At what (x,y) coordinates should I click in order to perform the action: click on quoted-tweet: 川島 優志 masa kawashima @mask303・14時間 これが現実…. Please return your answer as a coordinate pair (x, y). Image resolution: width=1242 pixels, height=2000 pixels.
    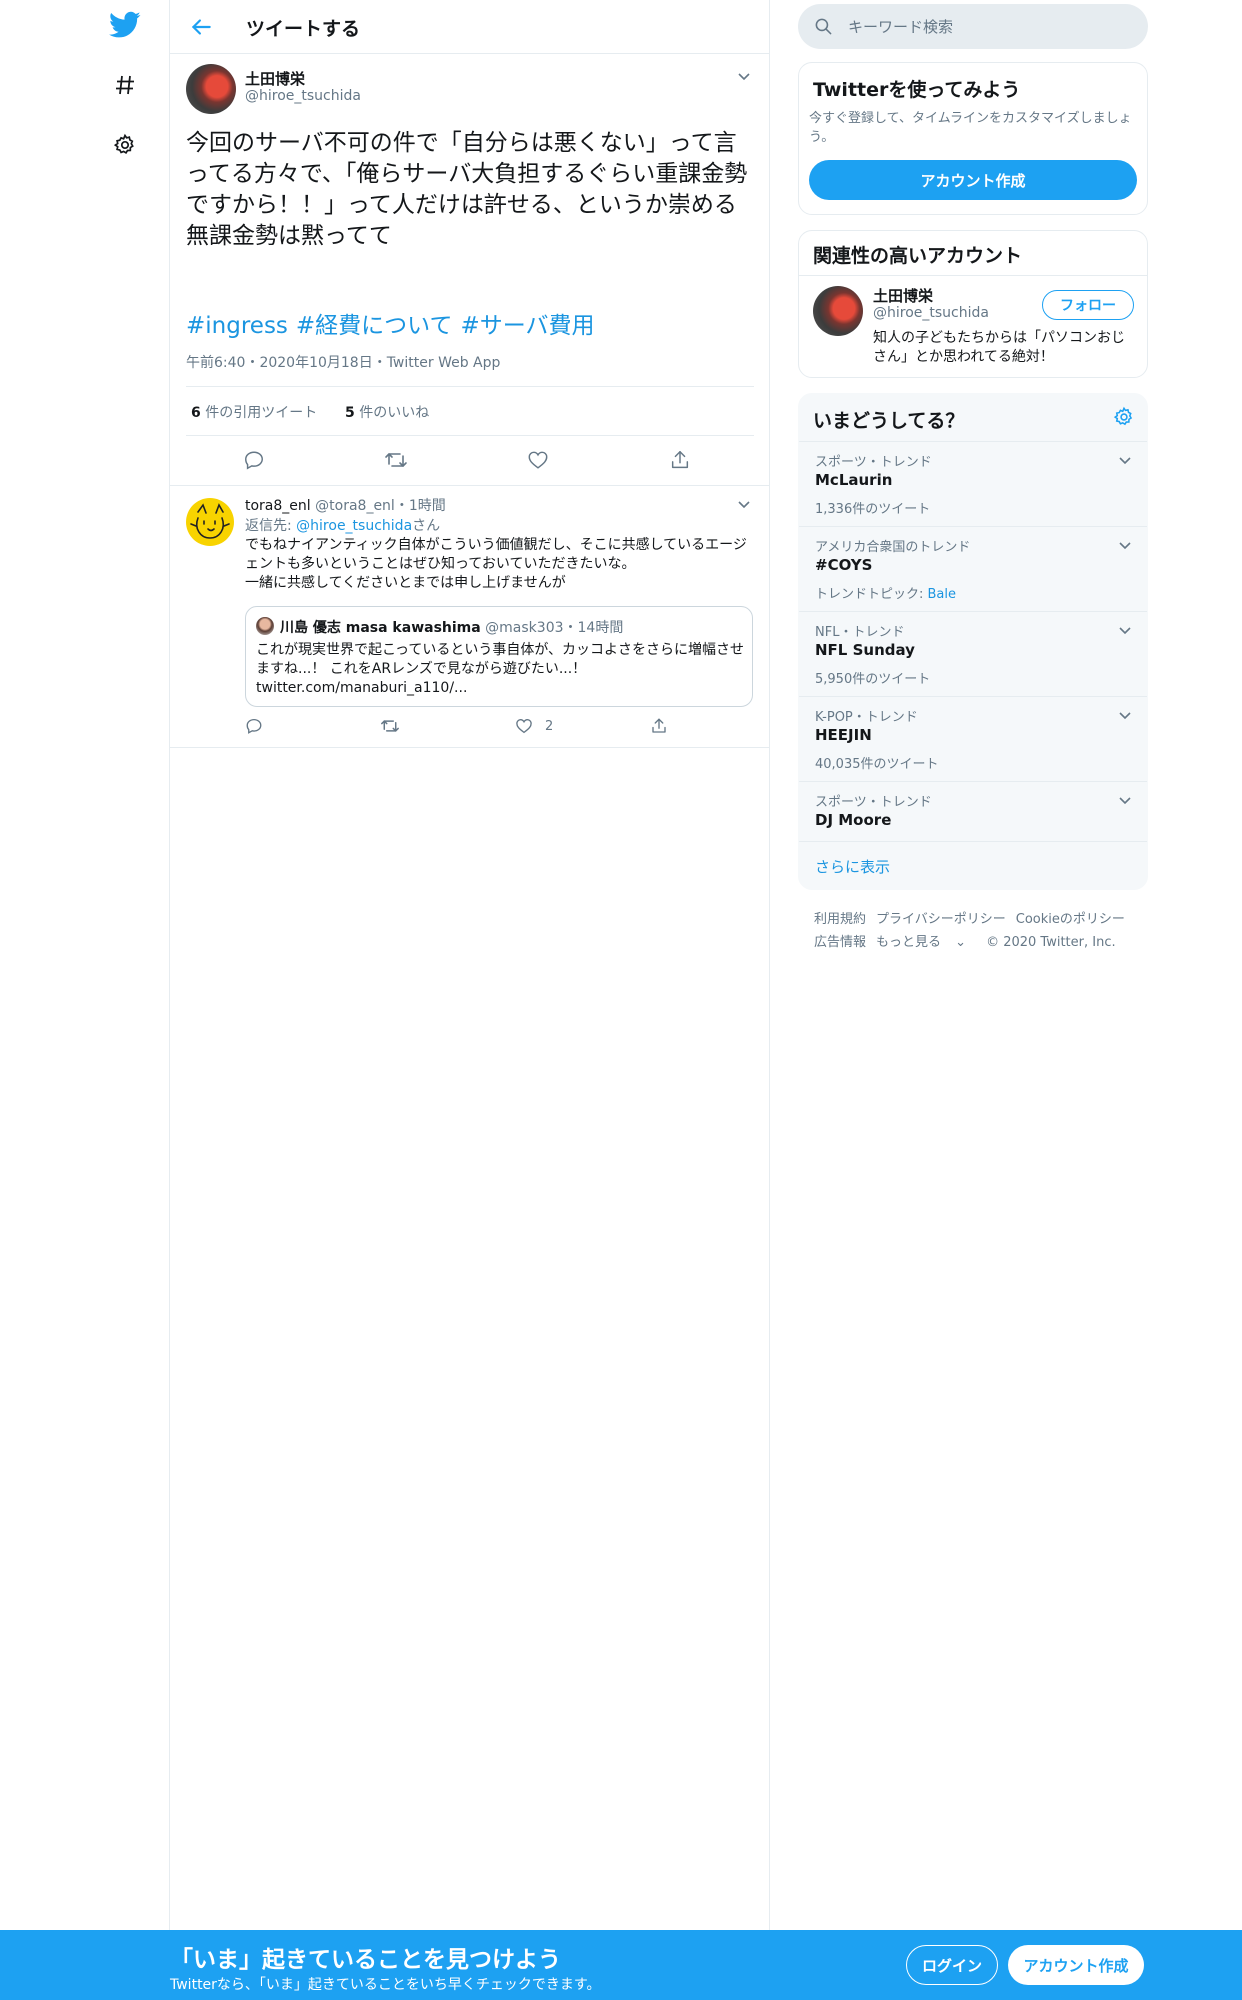
    Looking at the image, I should click on (499, 656).